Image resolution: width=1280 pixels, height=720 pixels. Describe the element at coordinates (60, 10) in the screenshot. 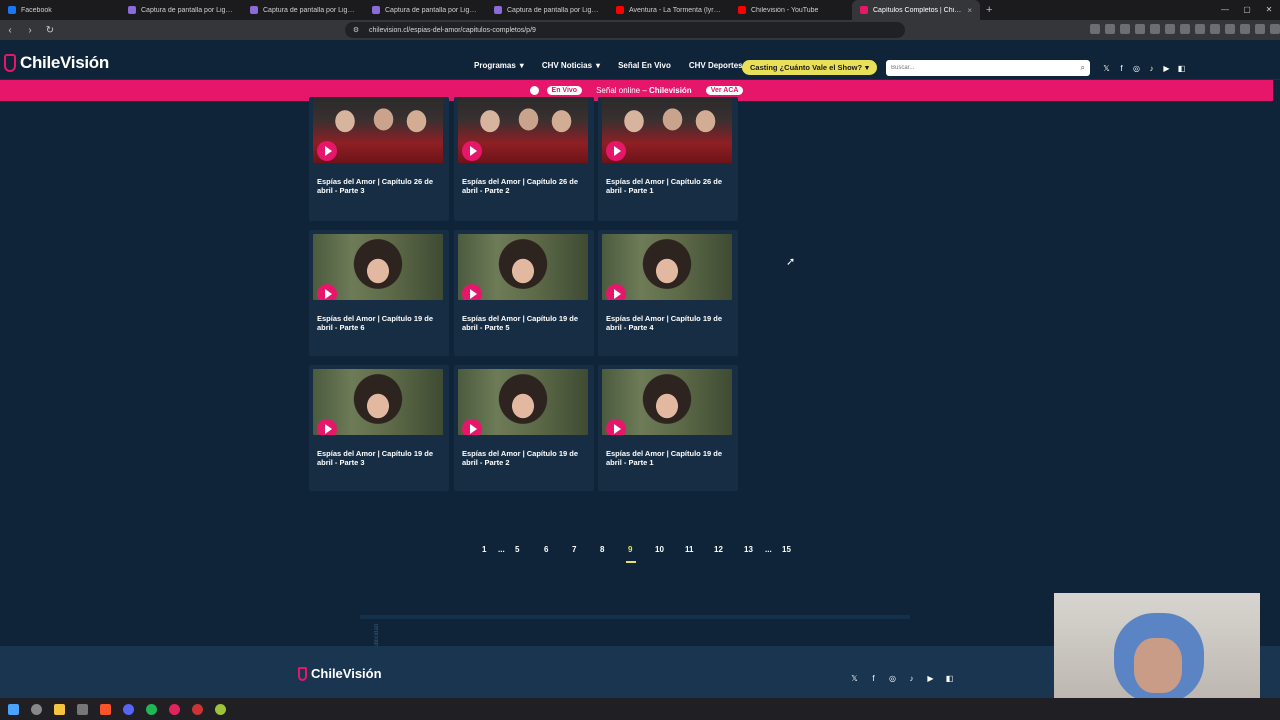

I see `browser-tab: Facebook` at that location.